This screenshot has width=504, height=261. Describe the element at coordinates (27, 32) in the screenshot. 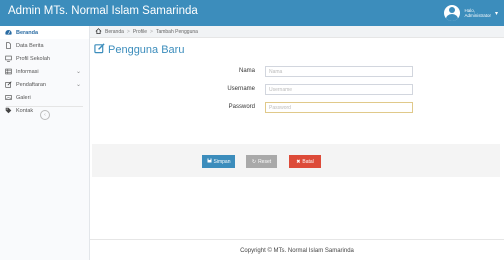

I see `sidebar-item-label: Beranda` at that location.